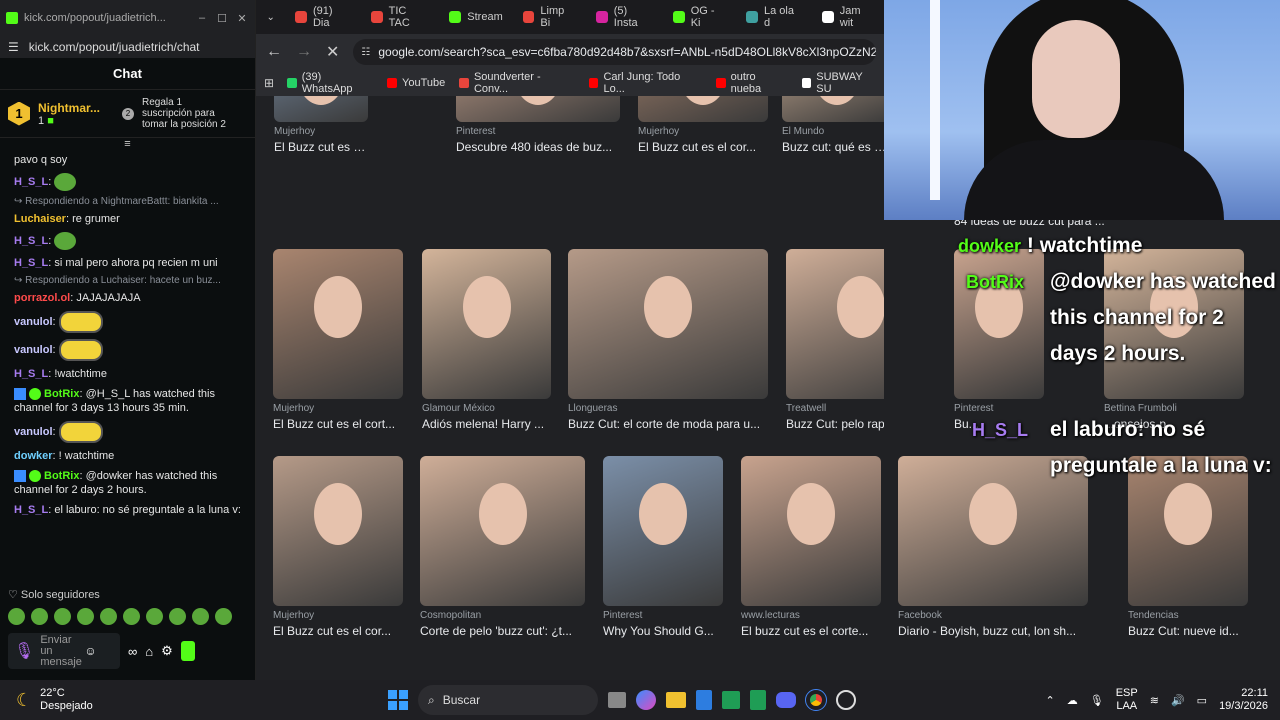 Image resolution: width=1280 pixels, height=720 pixels. I want to click on send-button, so click(187, 651).